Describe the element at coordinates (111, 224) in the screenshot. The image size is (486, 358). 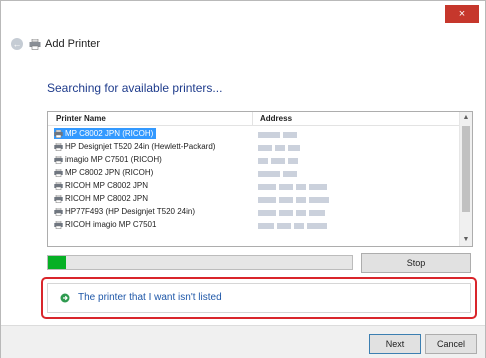
I see `printer-name: RICOH imagio MP C7501` at that location.